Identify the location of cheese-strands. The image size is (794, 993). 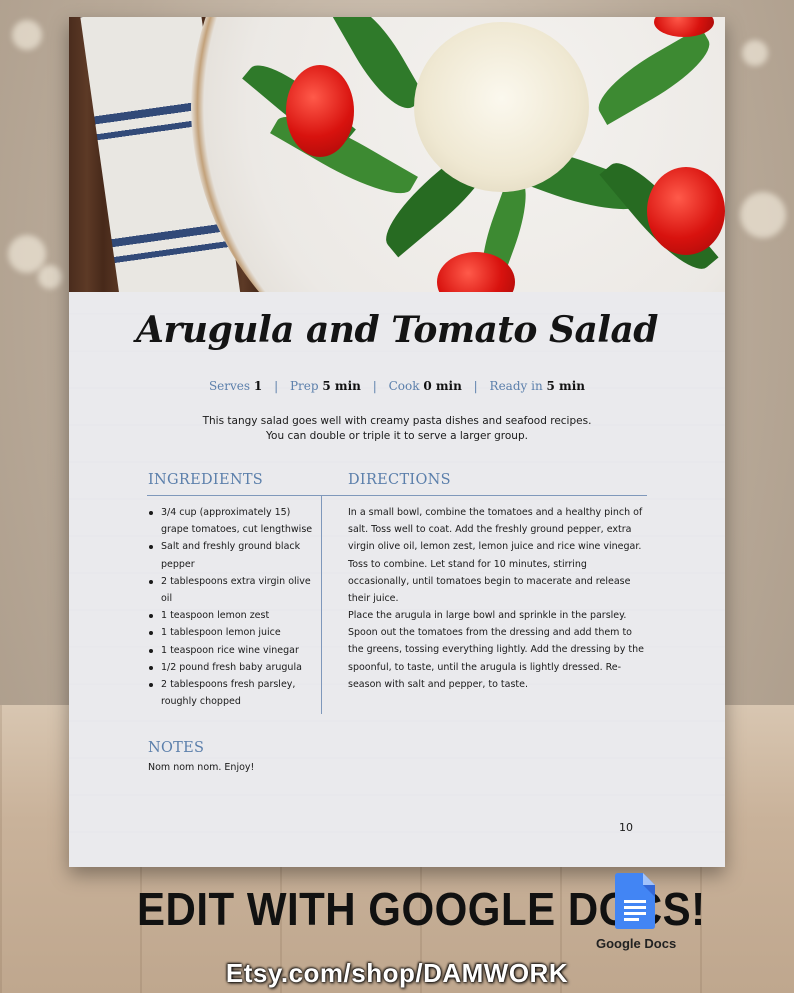
(501, 107).